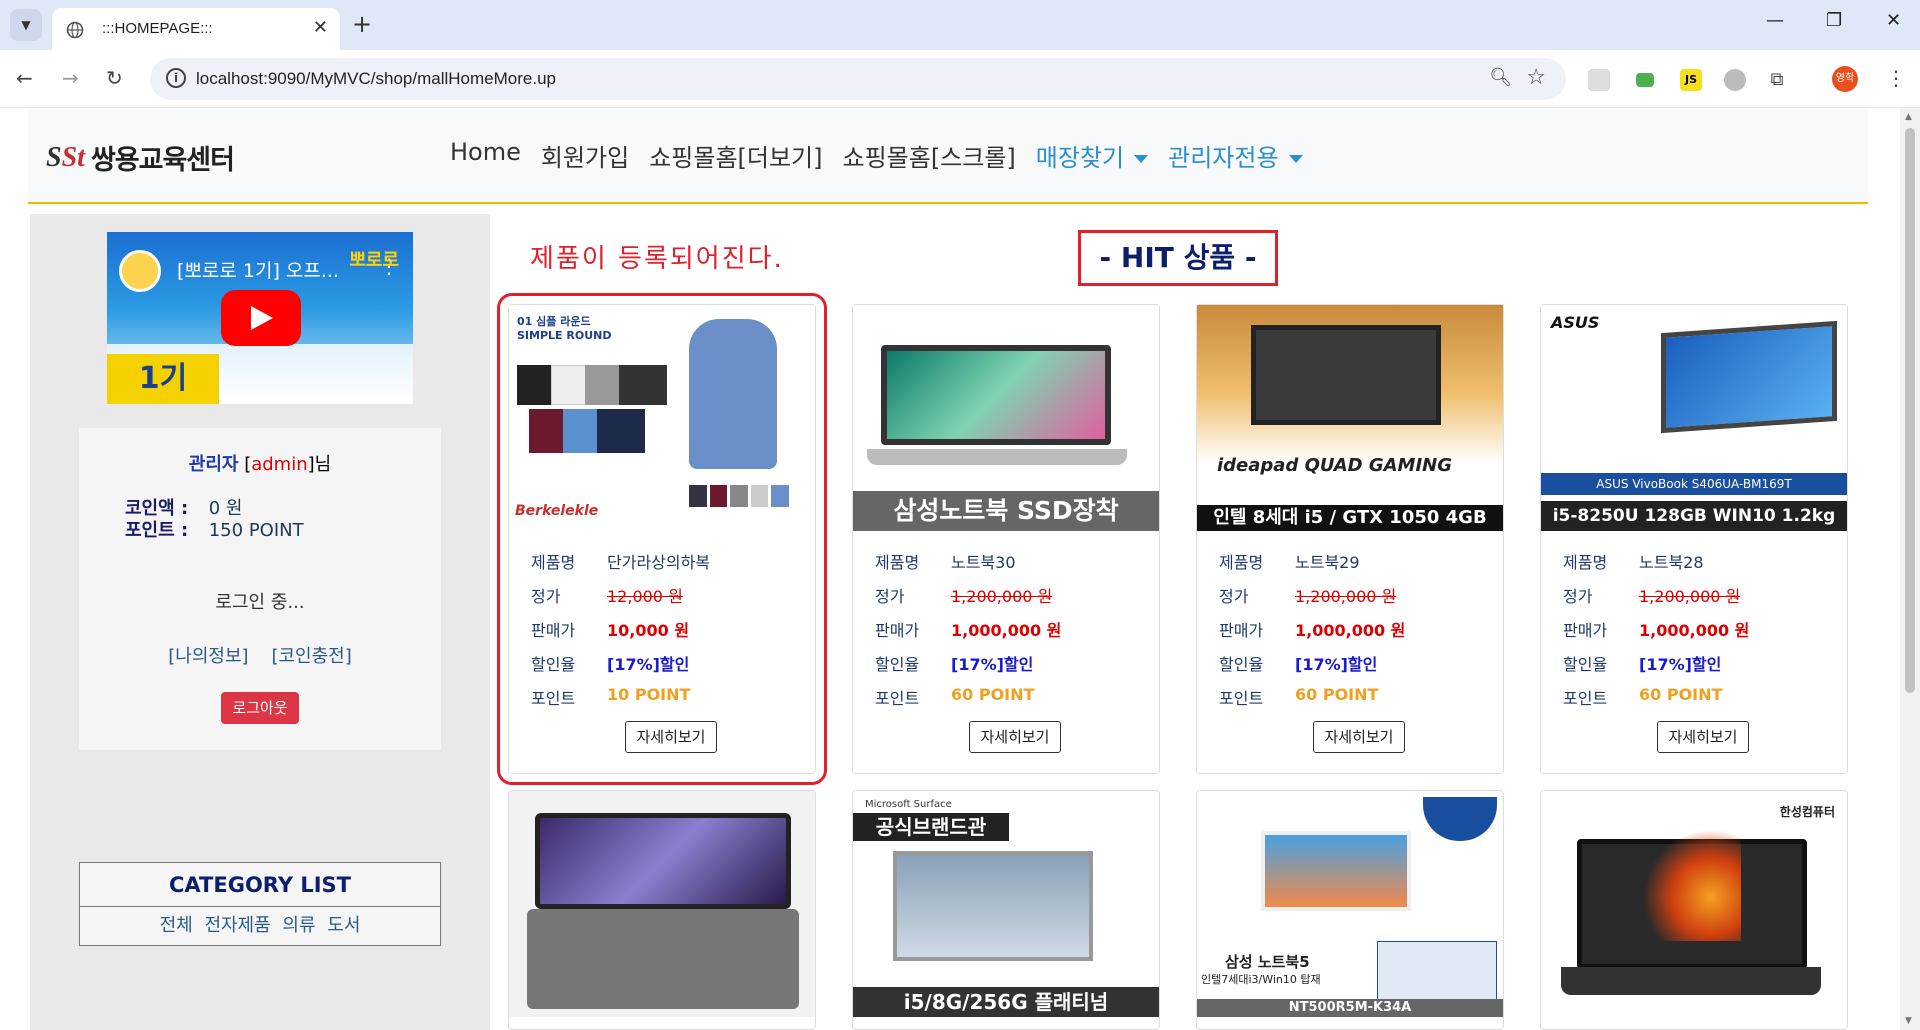 This screenshot has height=1030, width=1920. I want to click on menu-mall-more: 쇼핑몰홈[더보기], so click(735, 155).